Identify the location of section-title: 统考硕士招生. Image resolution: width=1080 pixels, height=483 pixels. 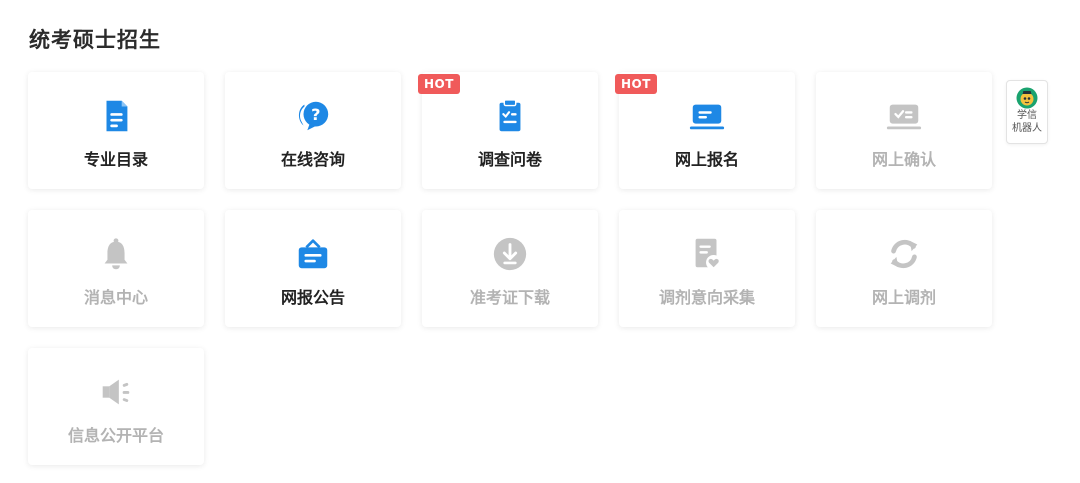
(95, 40).